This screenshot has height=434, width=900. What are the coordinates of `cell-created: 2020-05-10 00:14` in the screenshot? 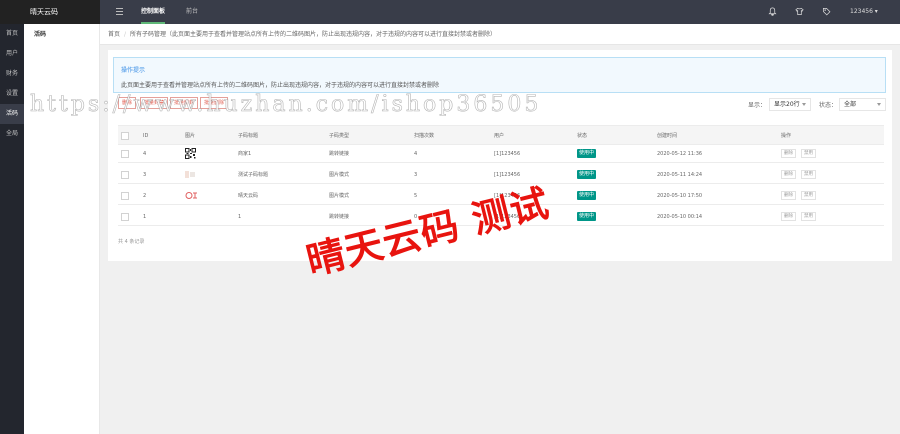 It's located at (680, 217).